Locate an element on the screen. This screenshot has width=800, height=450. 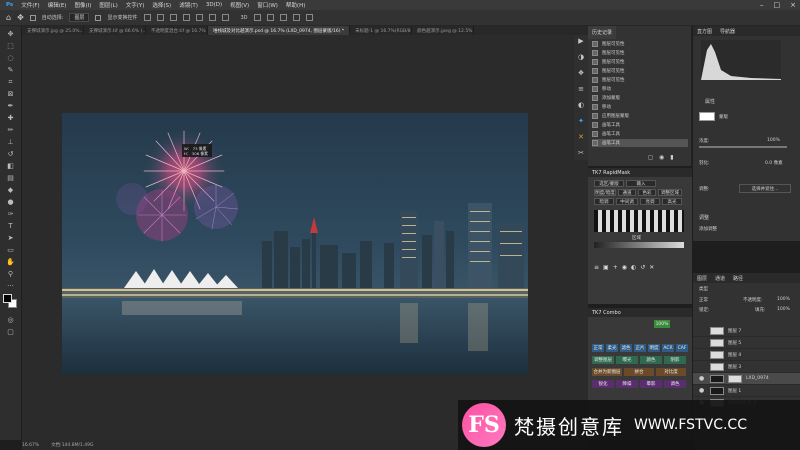
layer-row: 图层 4 is located at coordinates (746, 355).